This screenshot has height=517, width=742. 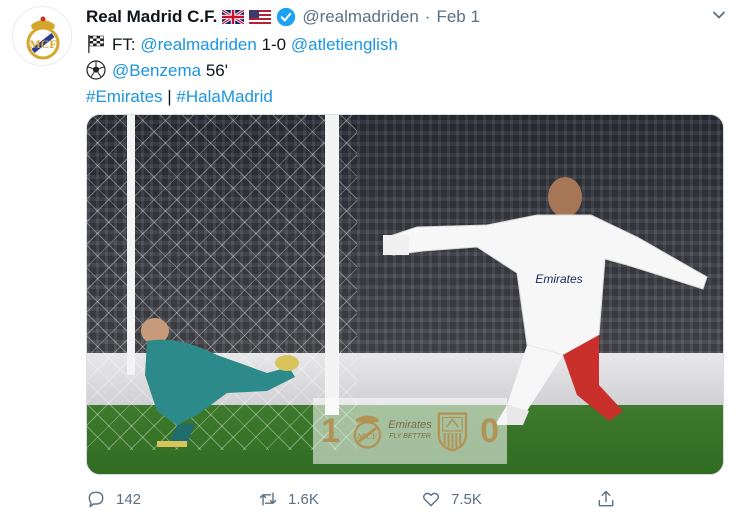 What do you see at coordinates (489, 430) in the screenshot?
I see `away-score: 0` at bounding box center [489, 430].